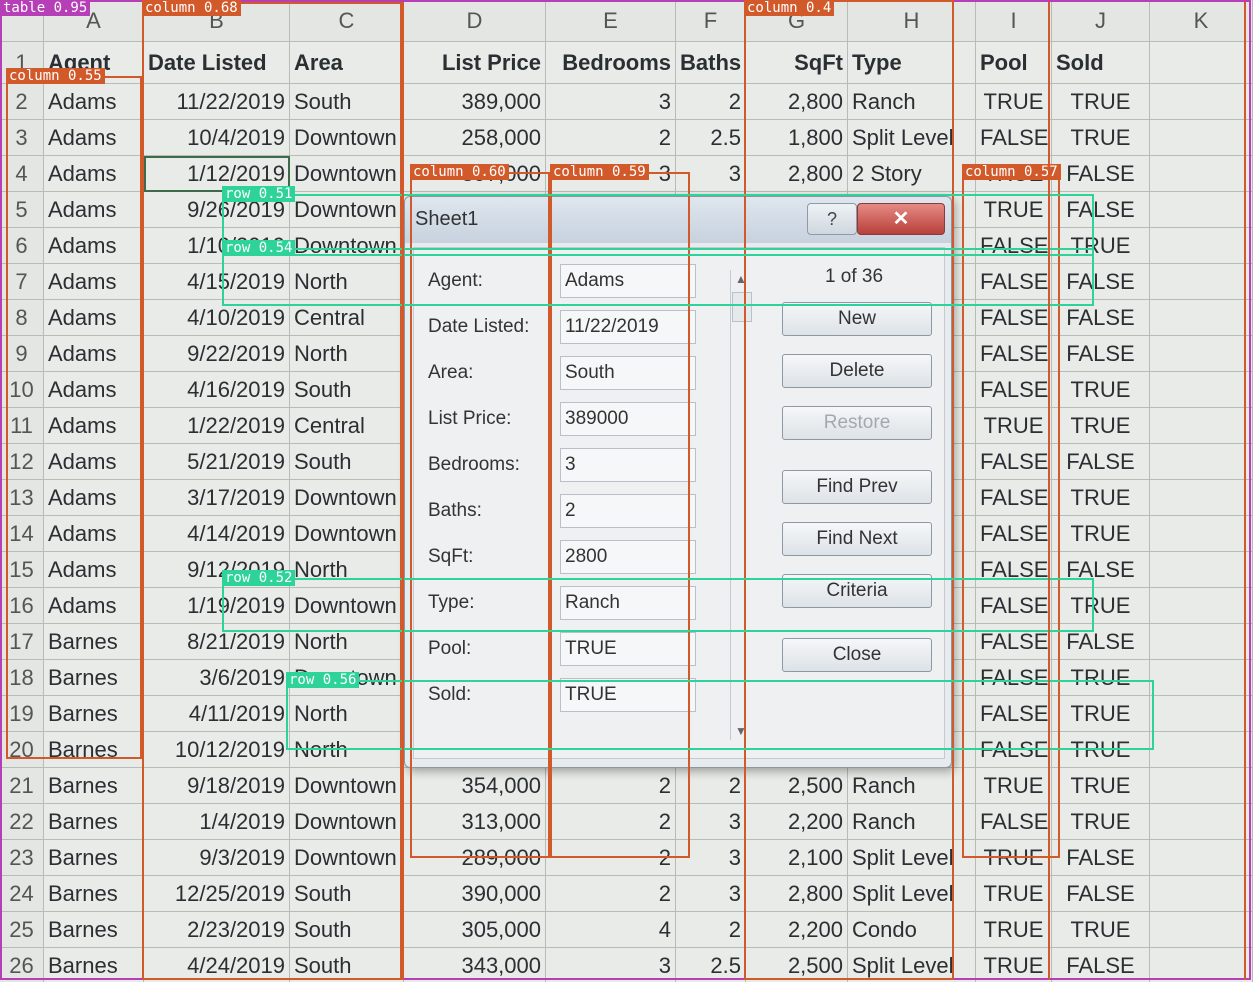 The image size is (1253, 982). I want to click on table-cell: 2/23/2019, so click(217, 930).